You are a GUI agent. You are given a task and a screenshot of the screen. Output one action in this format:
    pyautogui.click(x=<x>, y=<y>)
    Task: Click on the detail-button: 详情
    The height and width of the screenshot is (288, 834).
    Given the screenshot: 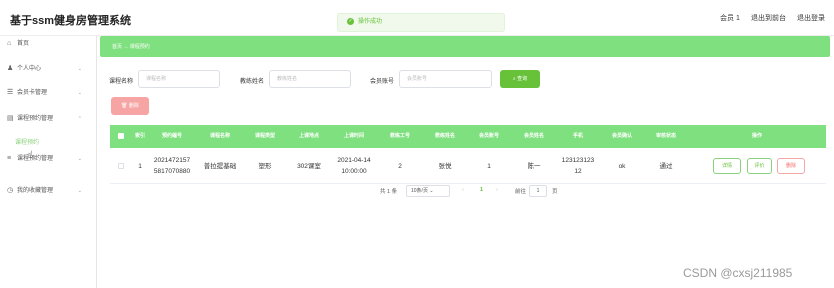 What is the action you would take?
    pyautogui.click(x=727, y=166)
    